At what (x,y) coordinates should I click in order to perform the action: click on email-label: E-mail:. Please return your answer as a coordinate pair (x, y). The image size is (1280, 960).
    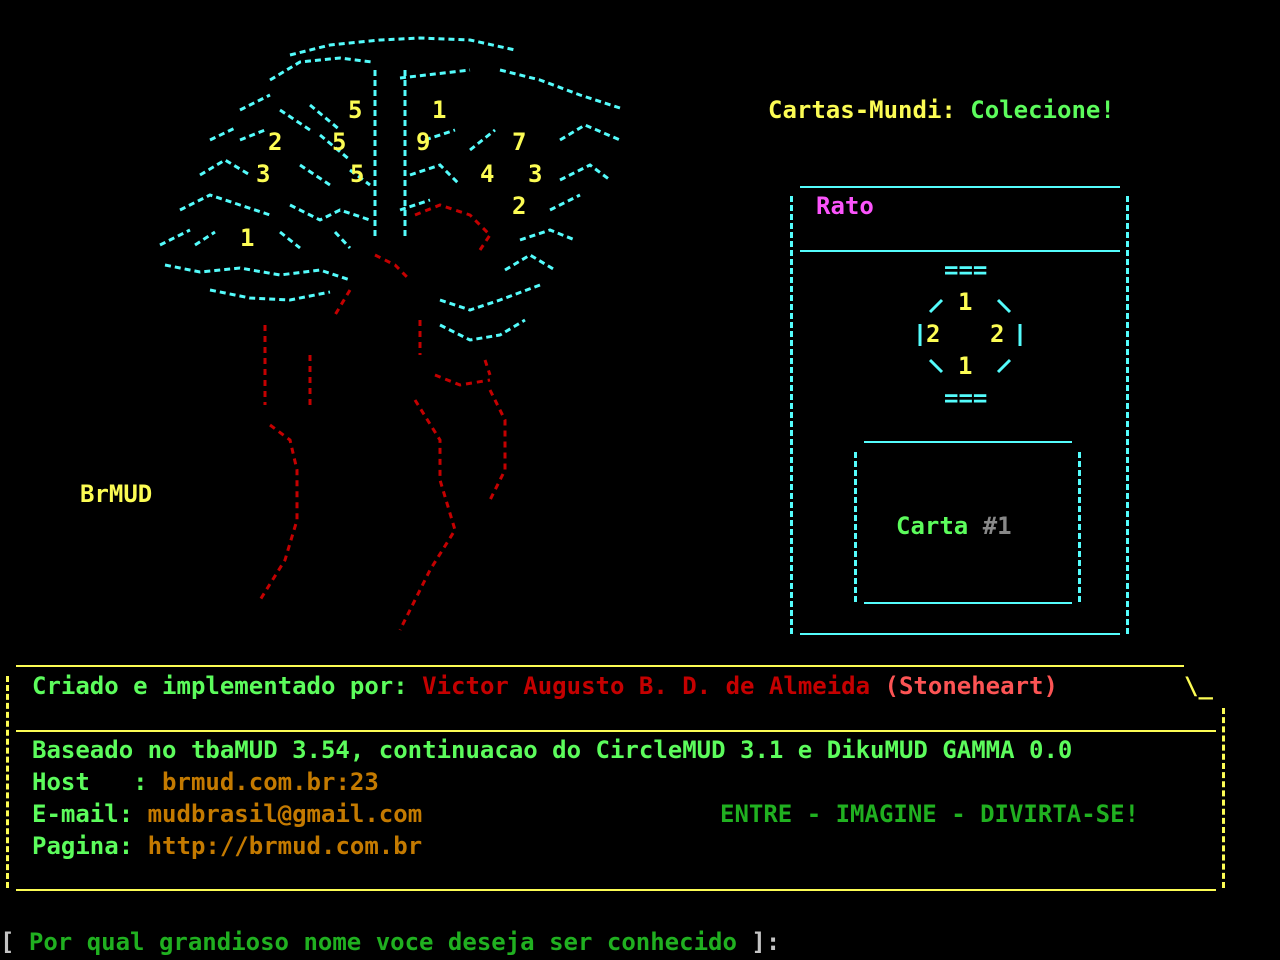
    Looking at the image, I should click on (83, 814).